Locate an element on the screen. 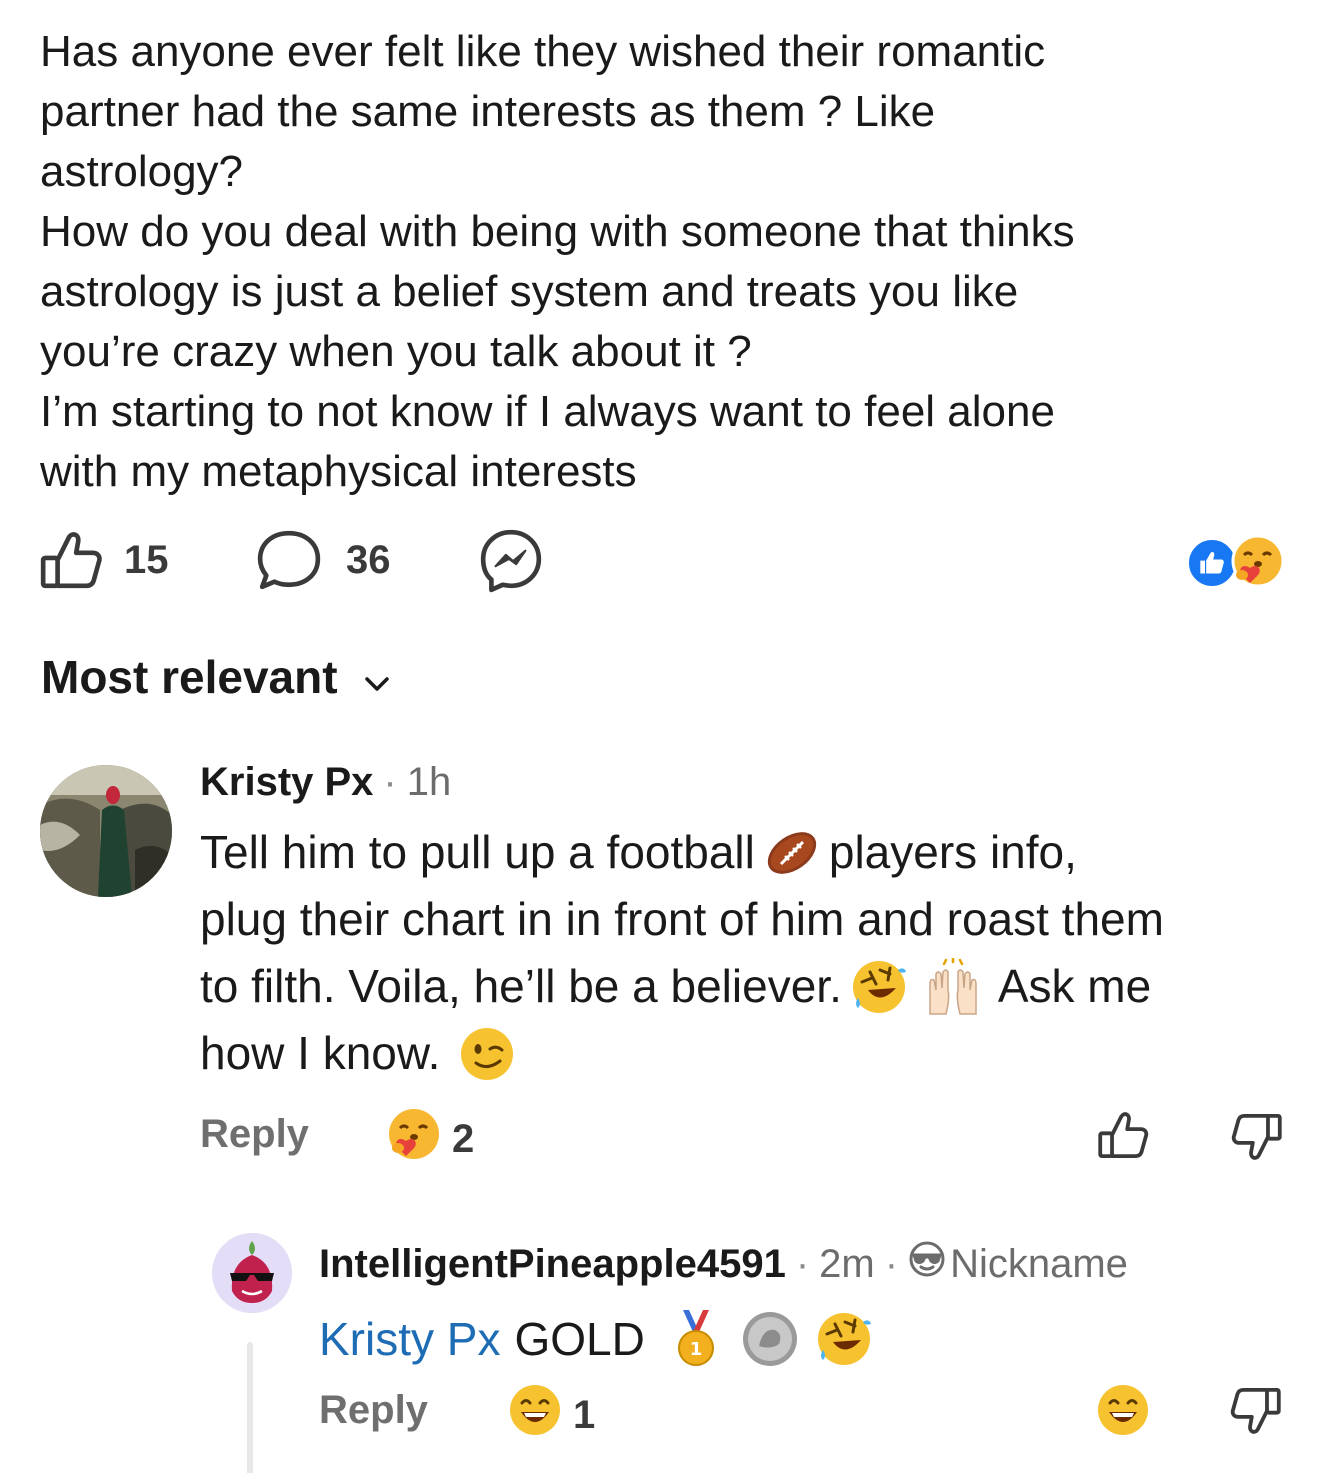 This screenshot has height=1473, width=1332. post-line: you’re crazy when you talk about it ? is located at coordinates (396, 351).